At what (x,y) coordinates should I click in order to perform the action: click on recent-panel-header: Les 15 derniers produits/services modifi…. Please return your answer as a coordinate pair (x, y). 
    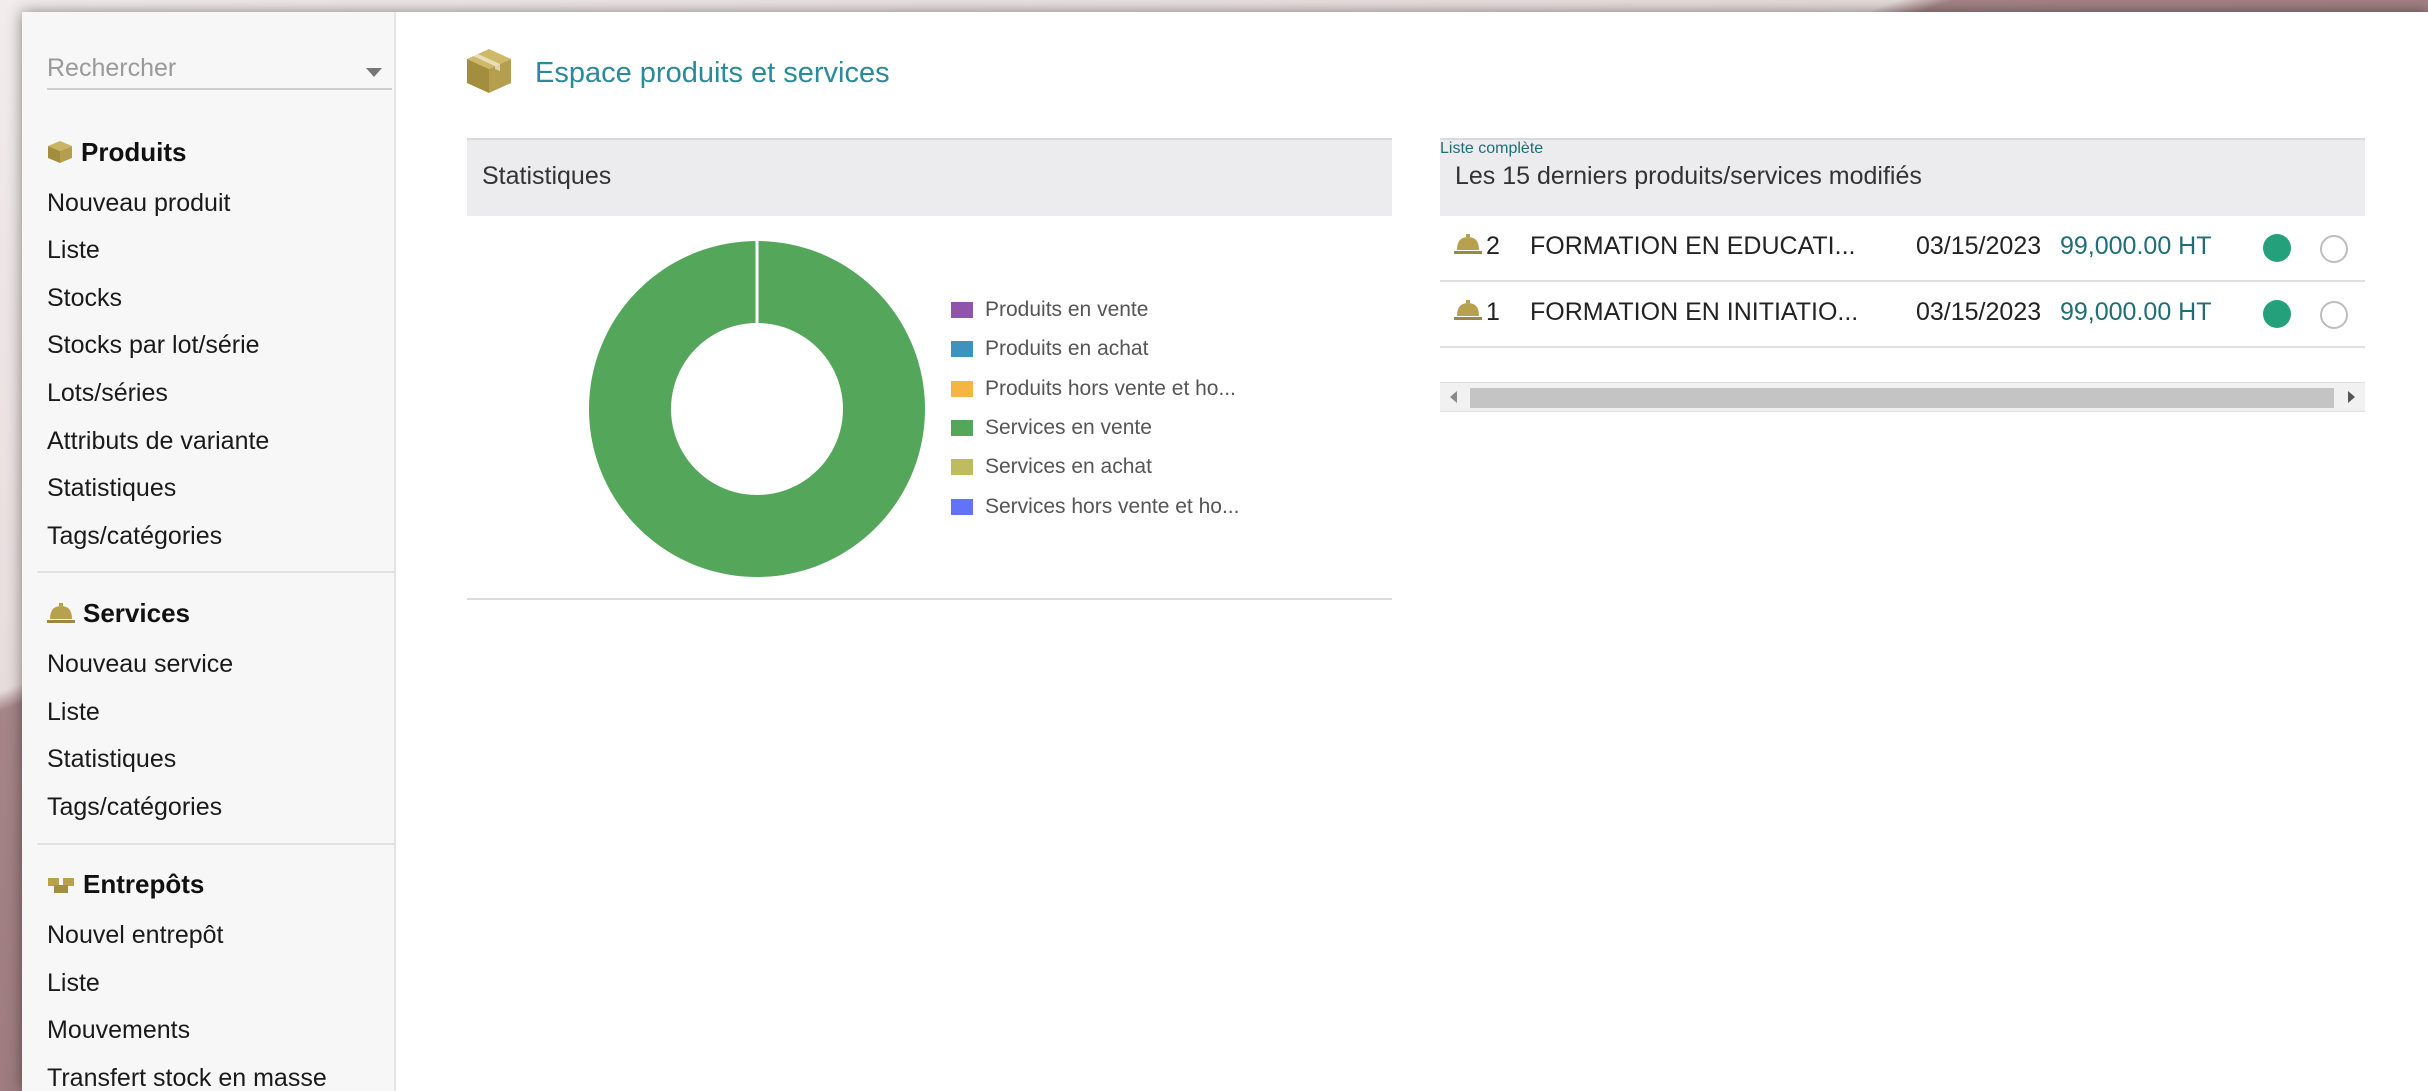
    Looking at the image, I should click on (1902, 177).